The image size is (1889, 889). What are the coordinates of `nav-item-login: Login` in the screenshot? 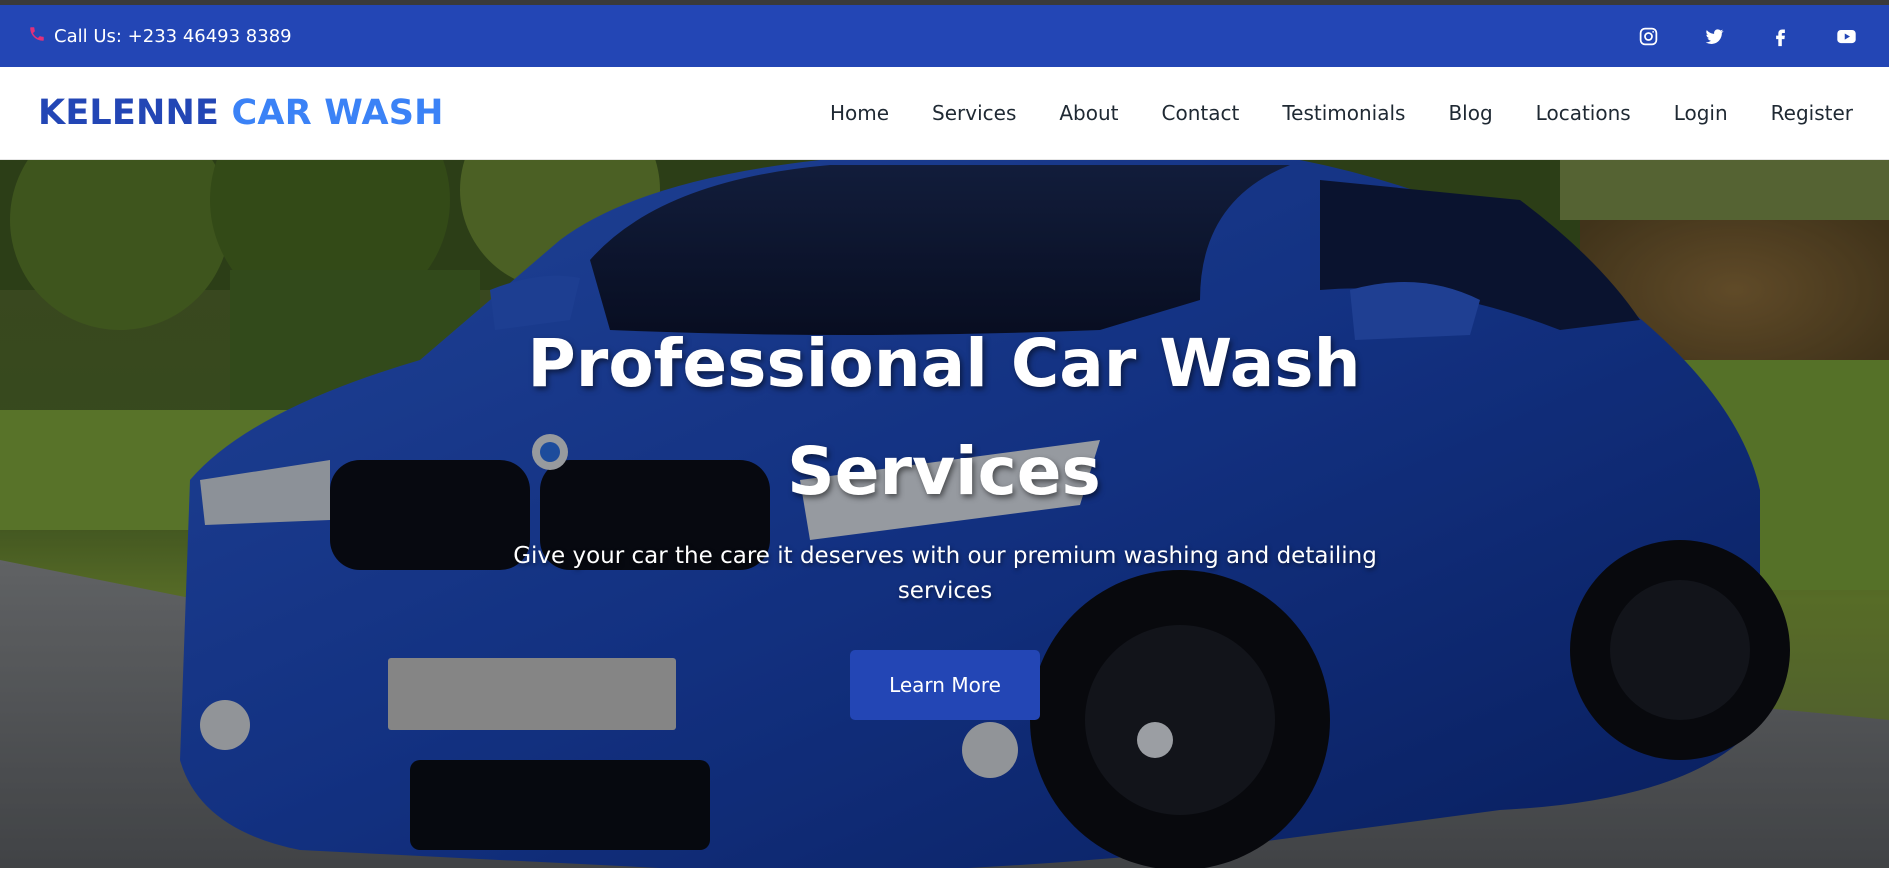 It's located at (1701, 113).